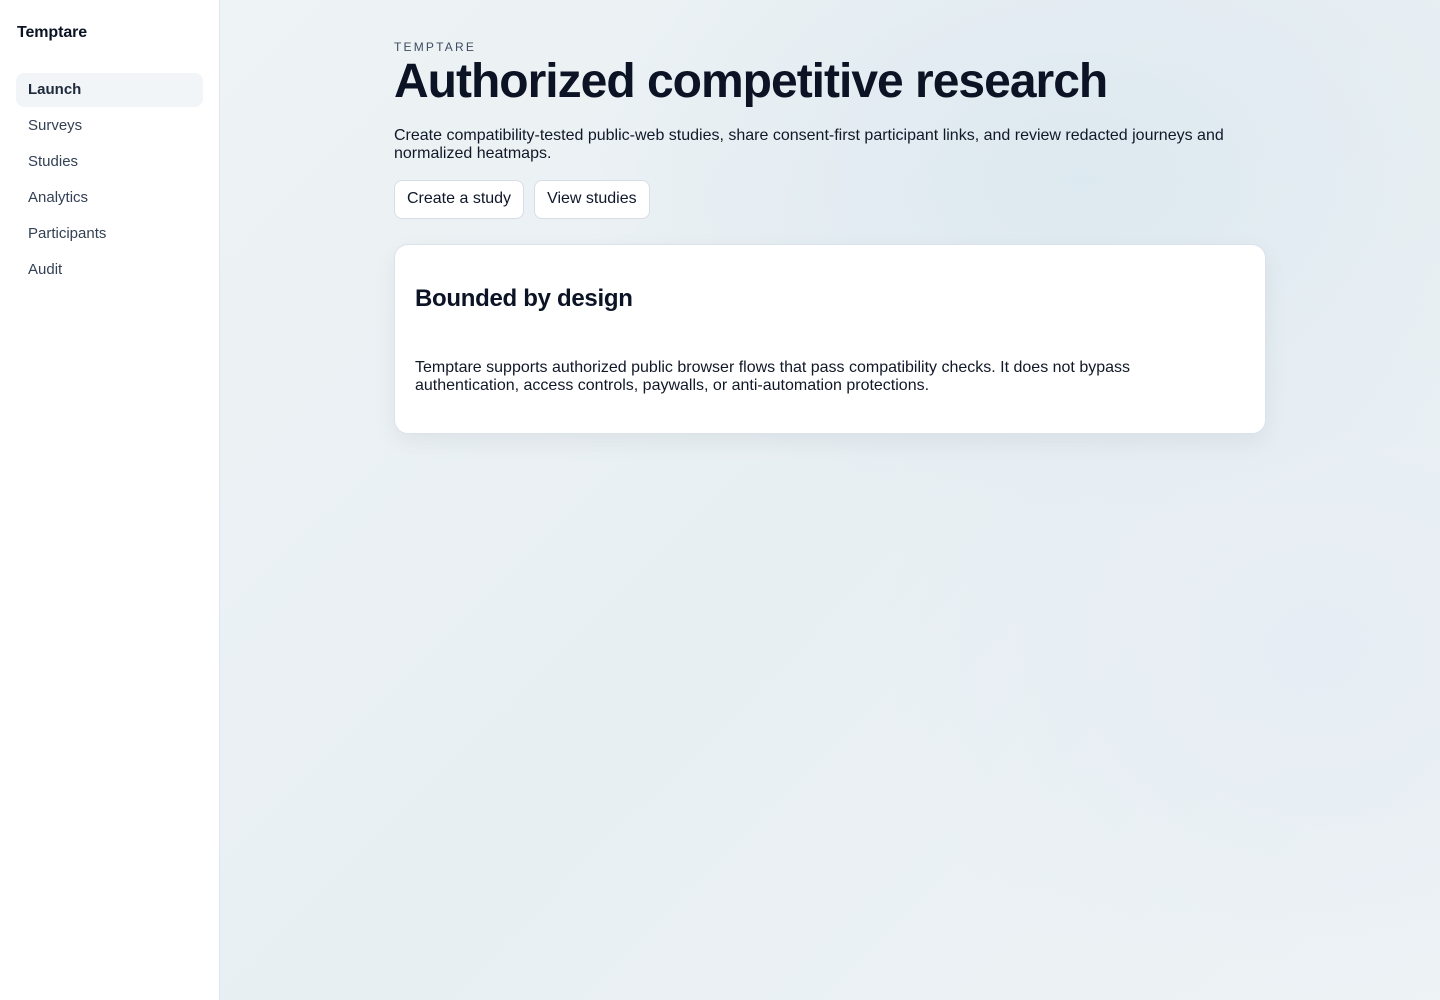 This screenshot has height=1000, width=1440. What do you see at coordinates (109, 234) in the screenshot?
I see `sidebar-item-participants: Participants` at bounding box center [109, 234].